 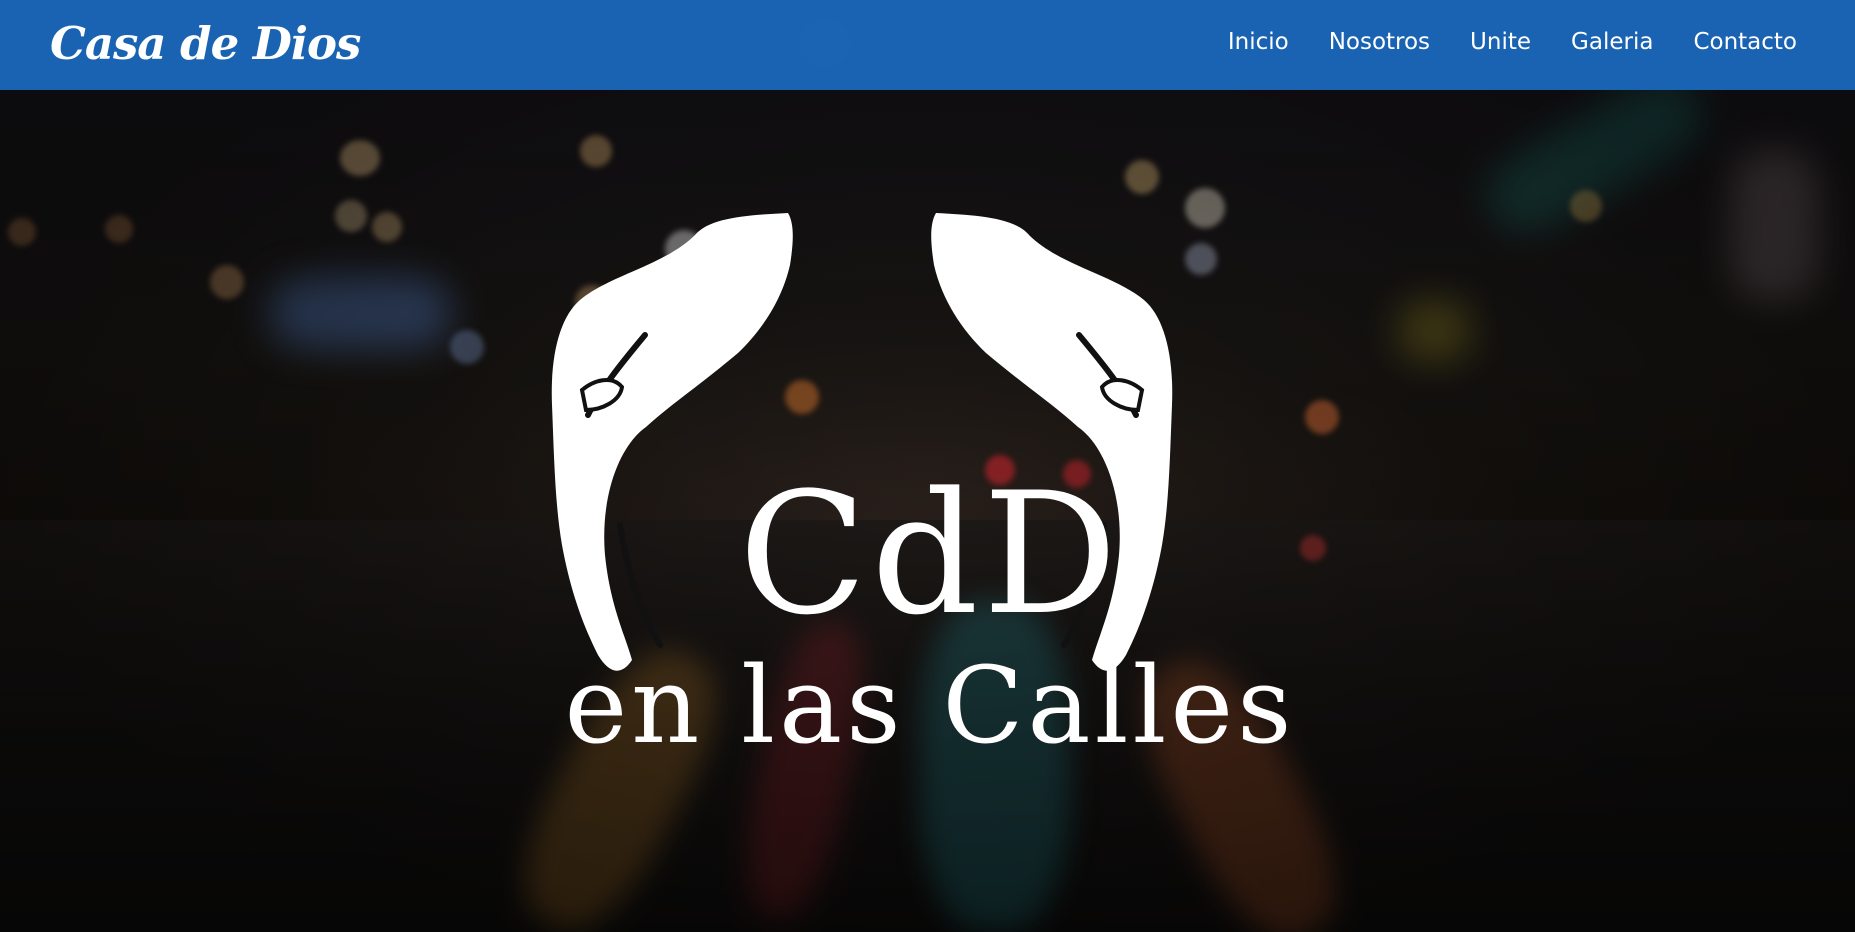 I want to click on logo-monogram: CdD, so click(x=930, y=554).